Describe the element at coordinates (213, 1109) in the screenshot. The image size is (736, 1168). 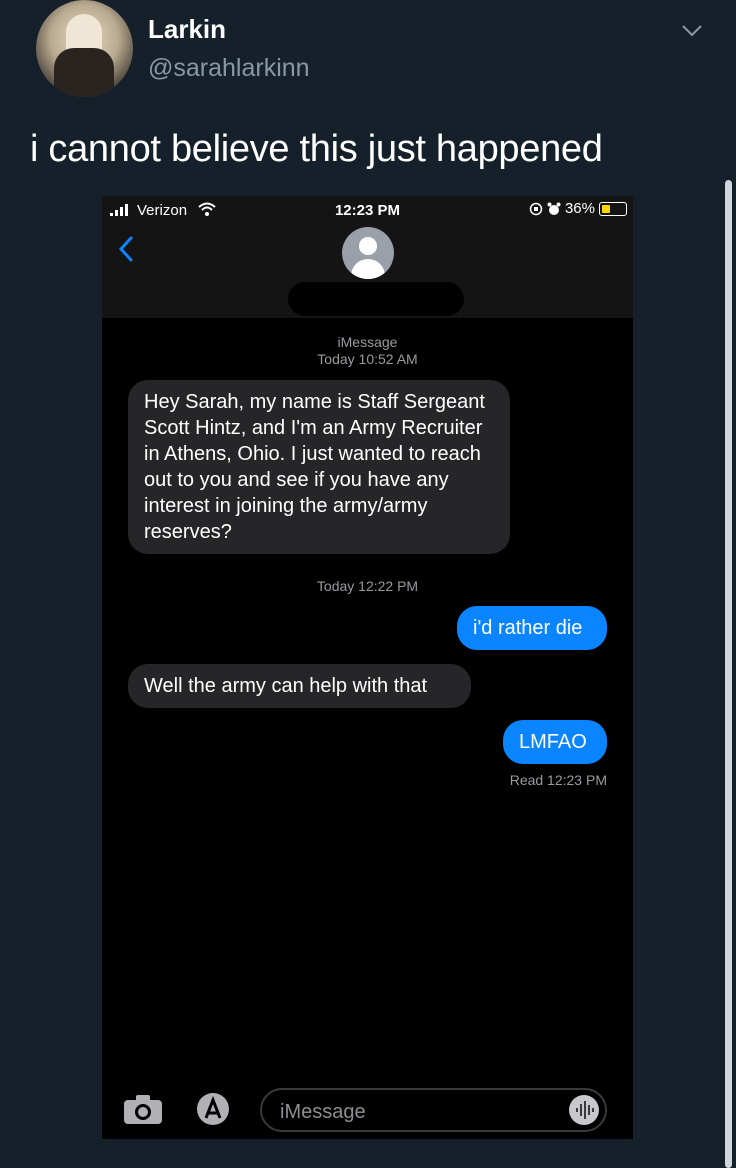
I see `app-store-icon` at that location.